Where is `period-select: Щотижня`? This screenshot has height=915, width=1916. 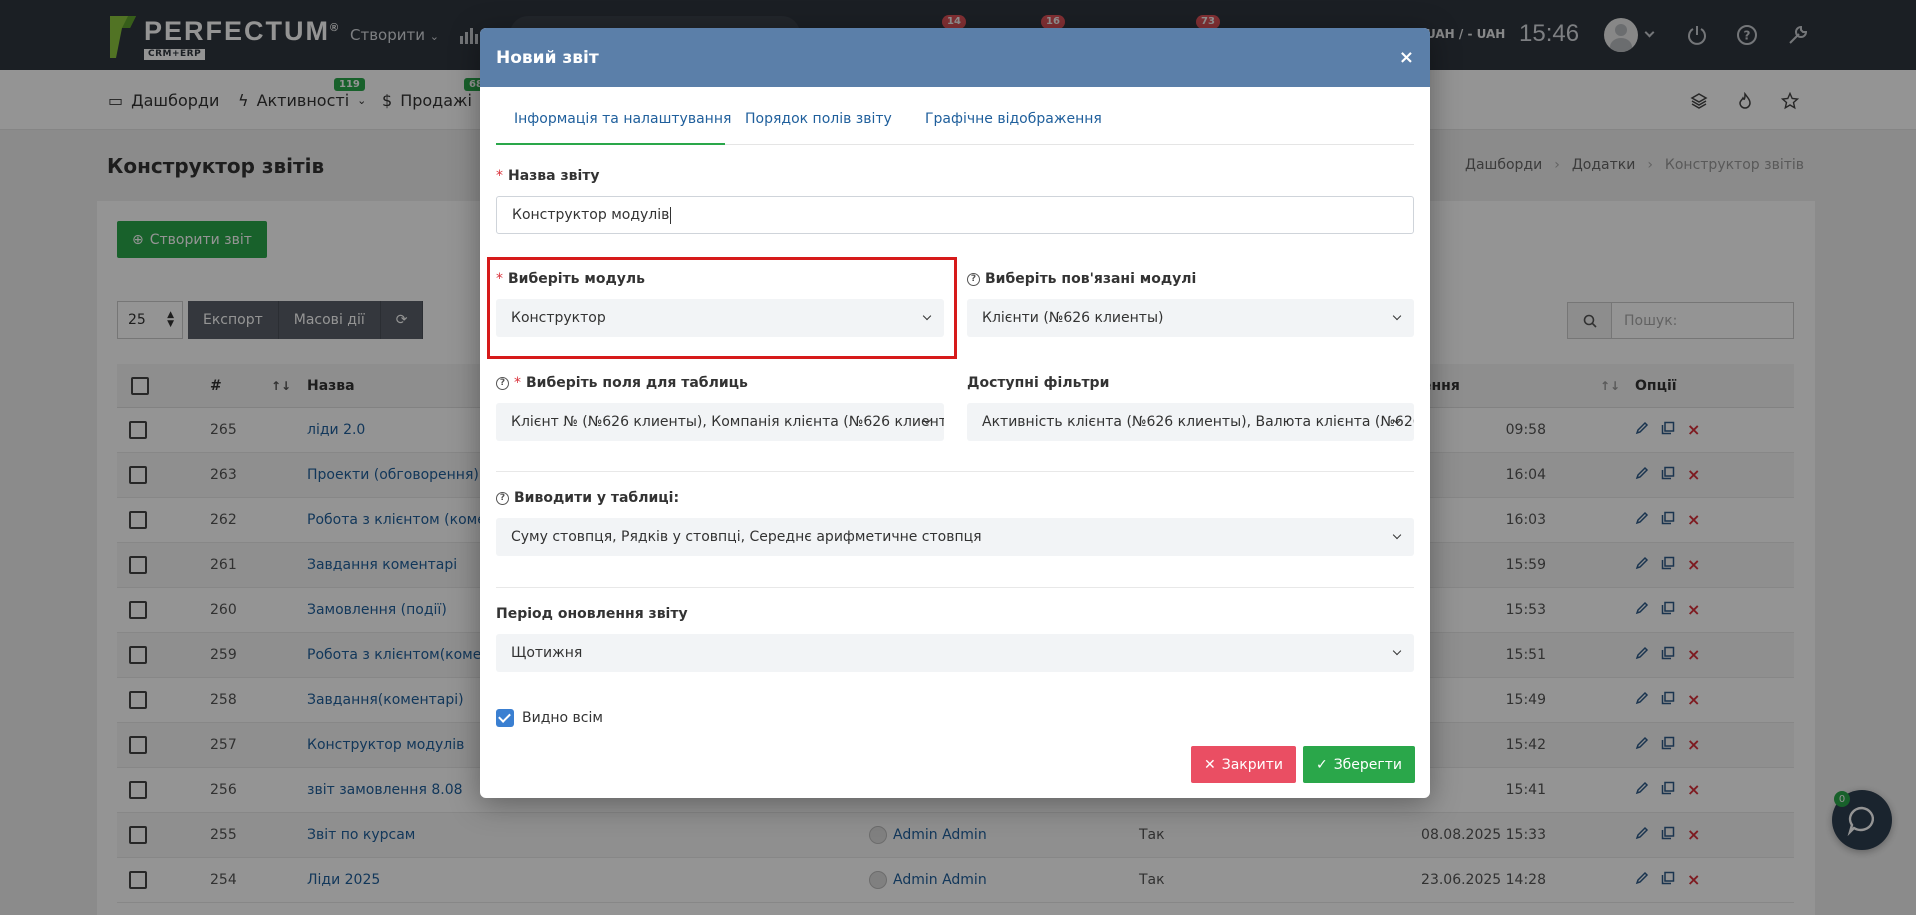 period-select: Щотижня is located at coordinates (955, 653).